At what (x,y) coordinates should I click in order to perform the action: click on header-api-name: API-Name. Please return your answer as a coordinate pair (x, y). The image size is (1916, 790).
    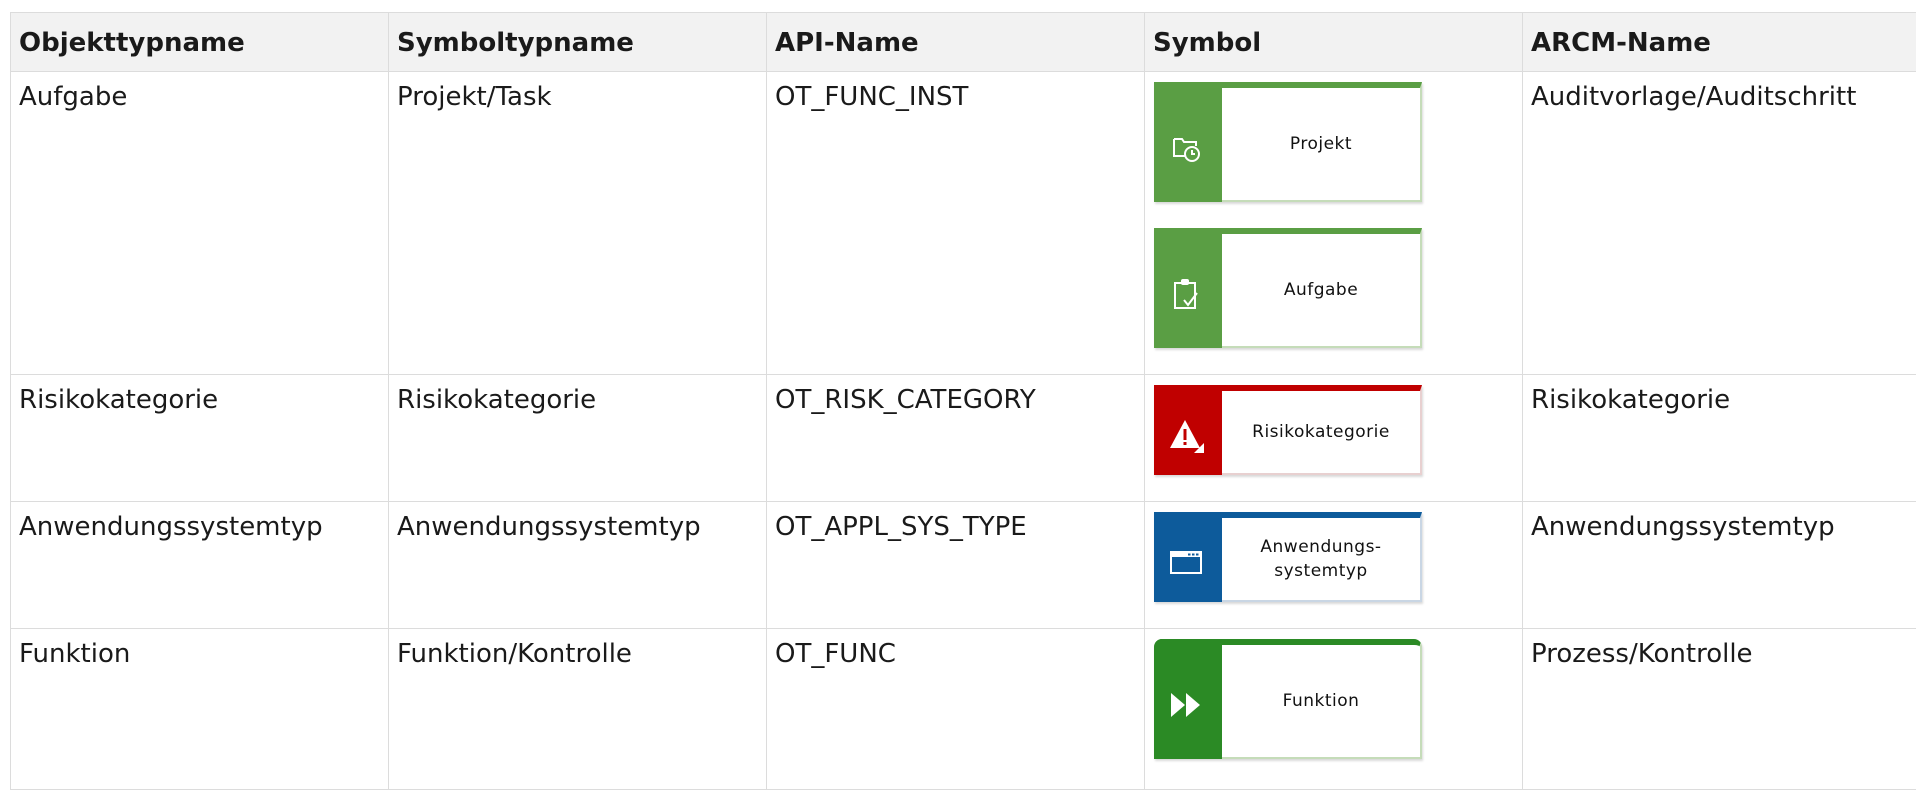
    Looking at the image, I should click on (956, 42).